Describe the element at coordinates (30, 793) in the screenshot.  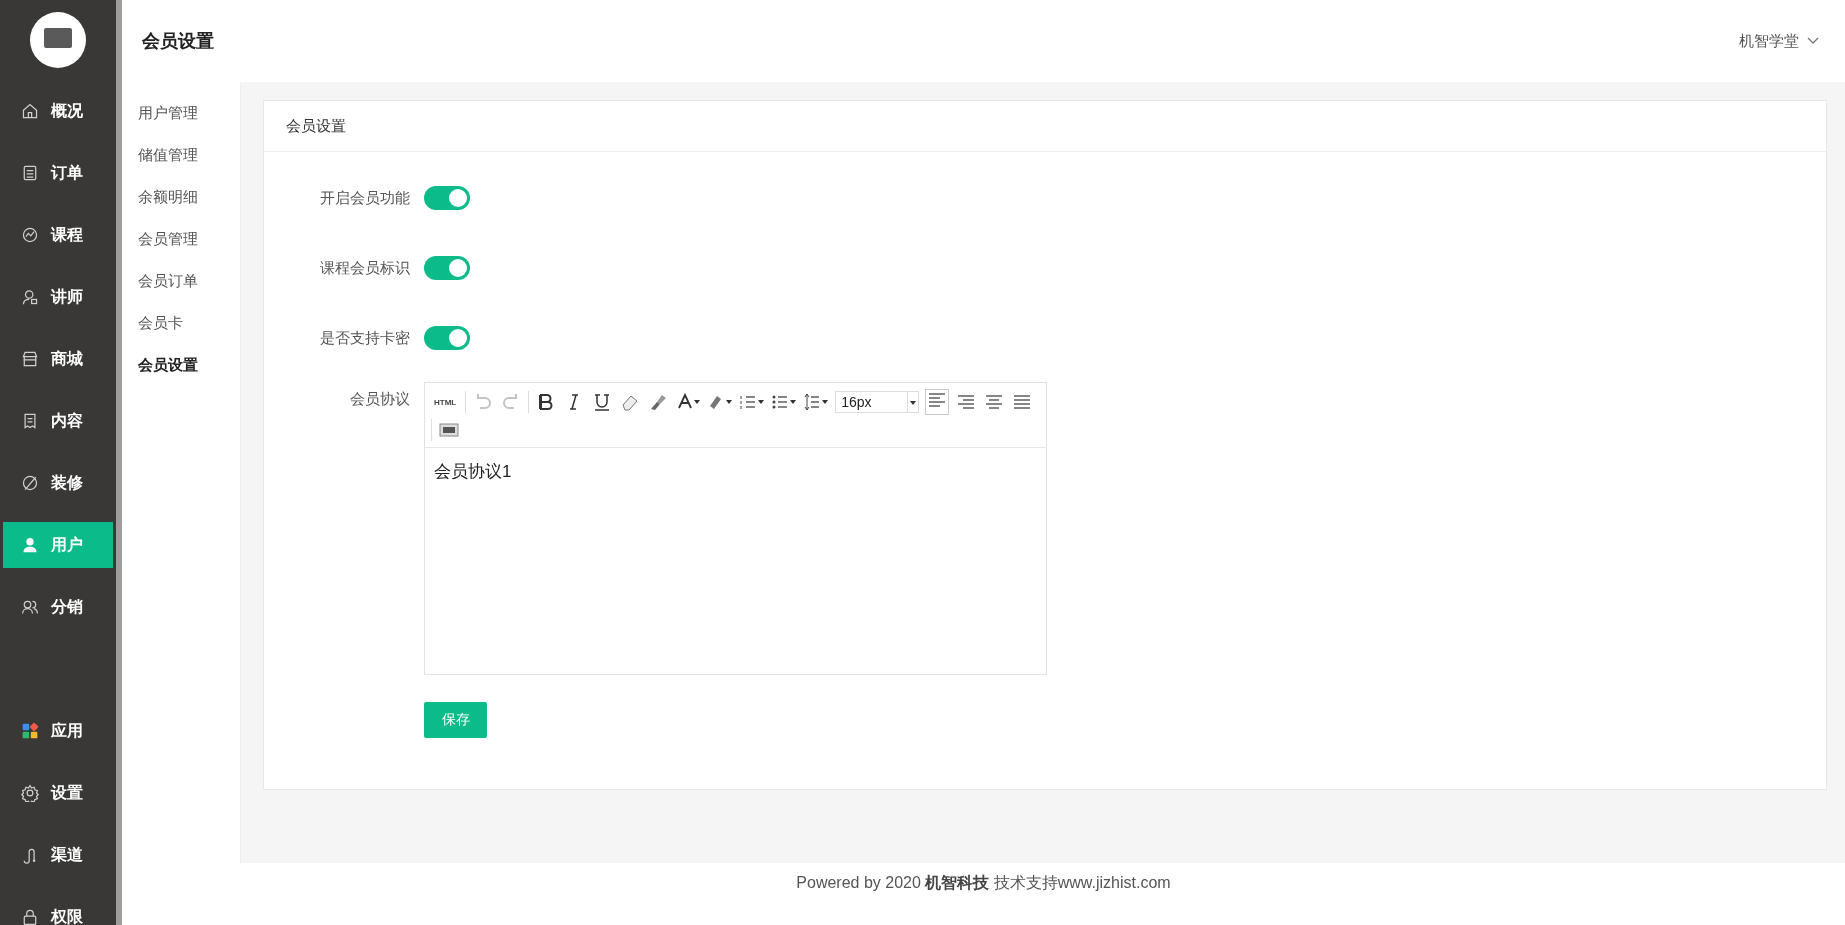
I see `settings-icon` at that location.